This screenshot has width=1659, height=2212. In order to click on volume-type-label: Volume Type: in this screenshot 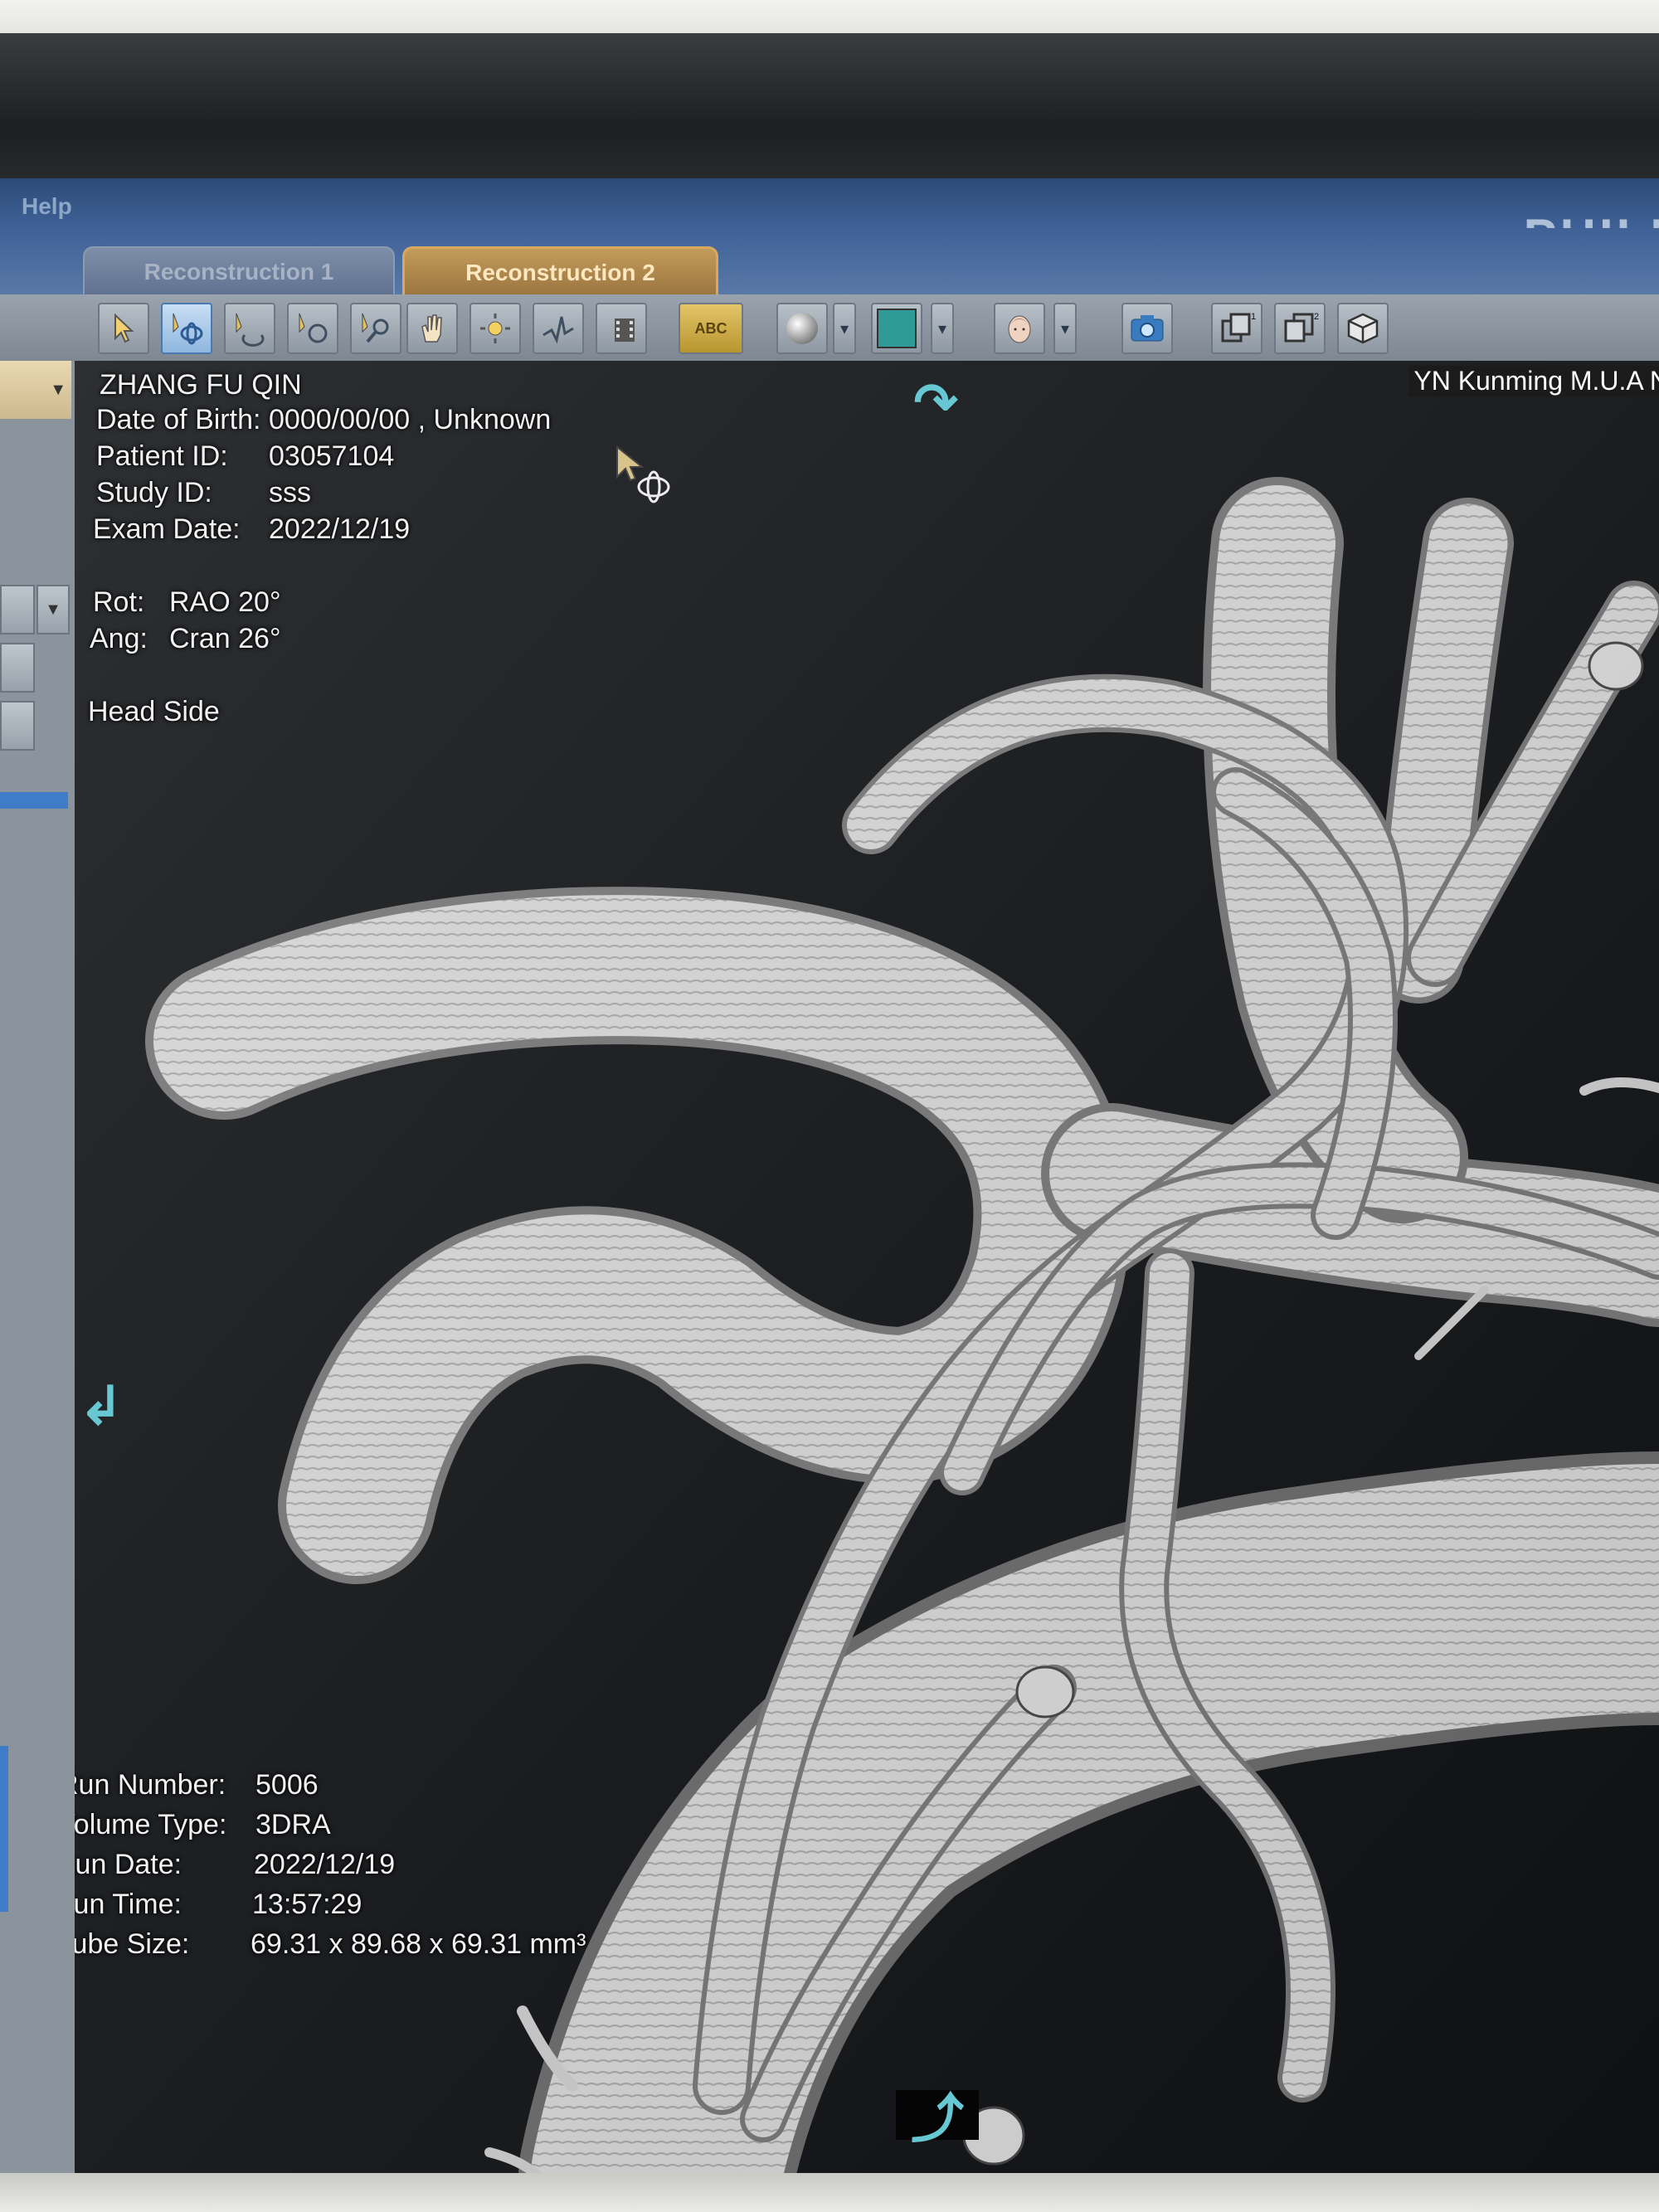, I will do `click(151, 1825)`.